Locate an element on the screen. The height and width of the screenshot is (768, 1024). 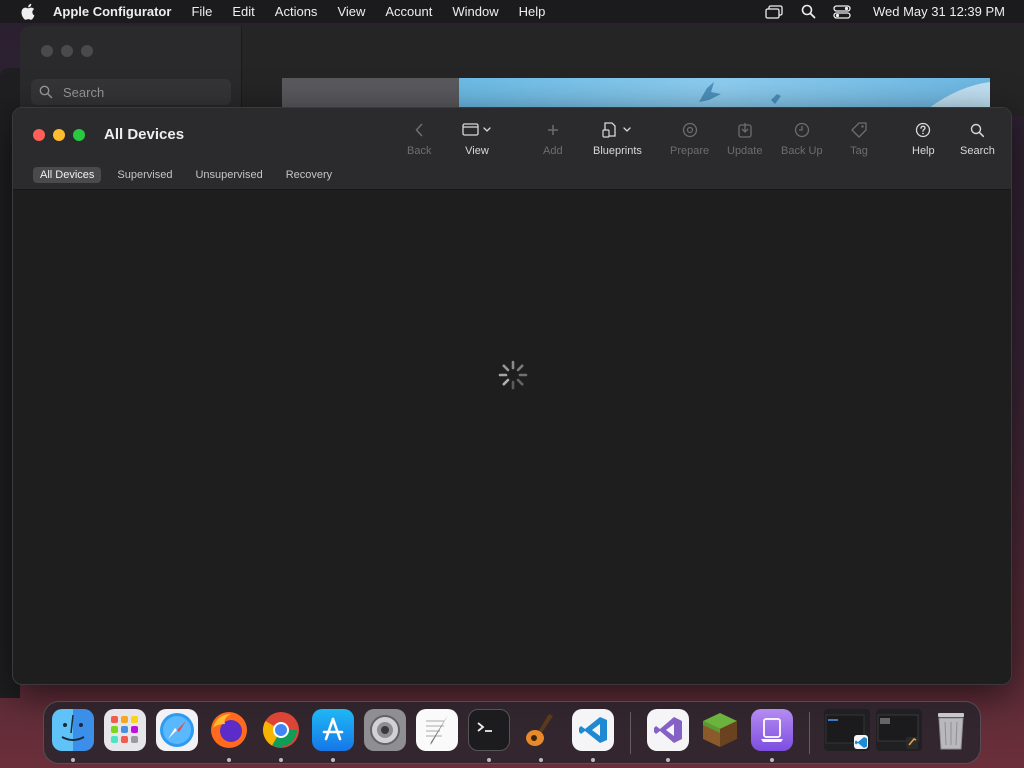
menu-edit: Edit is located at coordinates (243, 11).